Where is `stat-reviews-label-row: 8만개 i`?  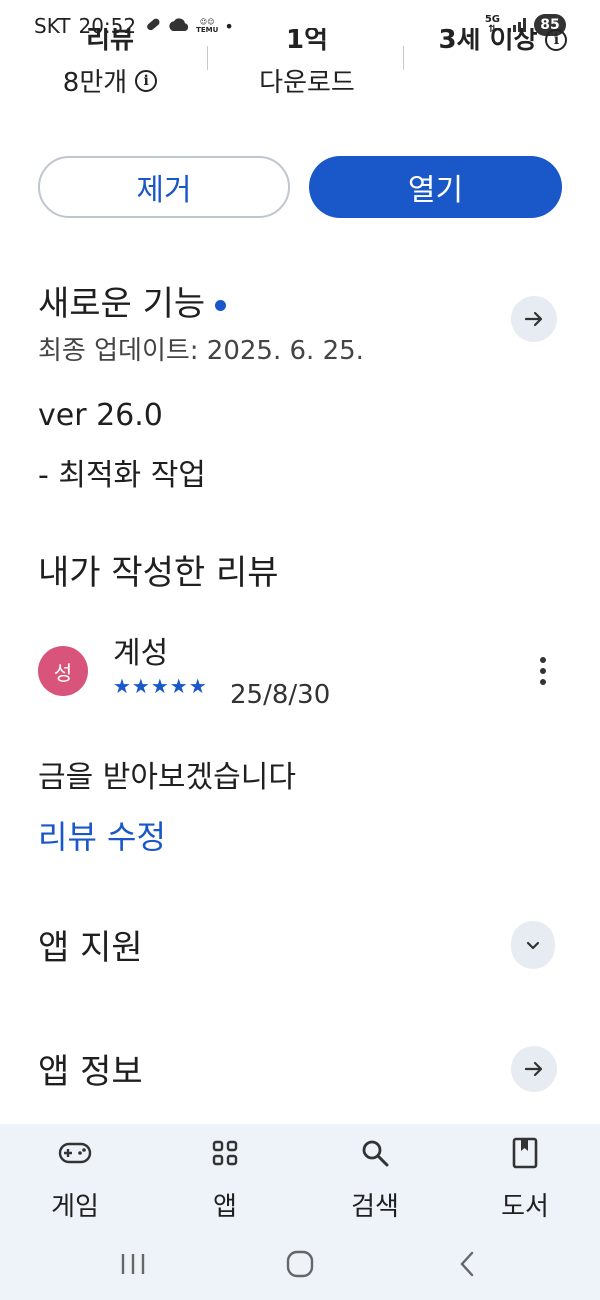
stat-reviews-label-row: 8만개 i is located at coordinates (110, 80).